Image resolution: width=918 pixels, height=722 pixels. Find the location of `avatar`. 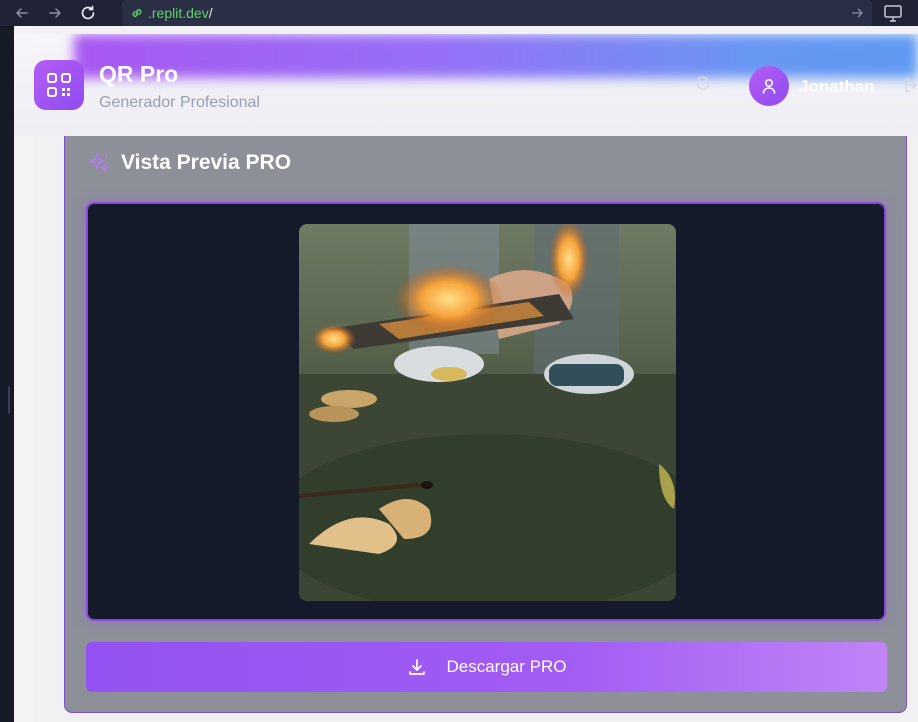

avatar is located at coordinates (769, 86).